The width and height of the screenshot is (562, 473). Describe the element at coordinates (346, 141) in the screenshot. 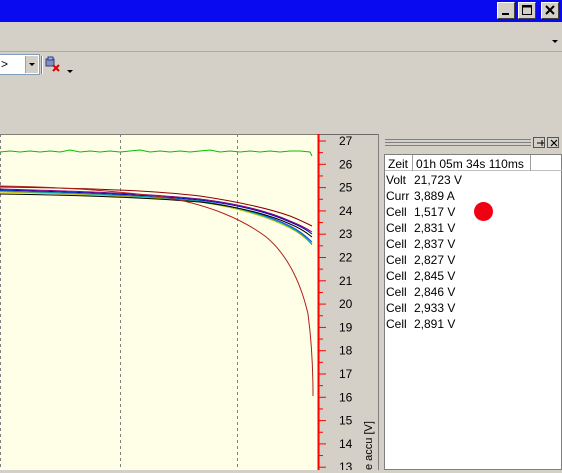

I see `y-tick-label: 27` at that location.